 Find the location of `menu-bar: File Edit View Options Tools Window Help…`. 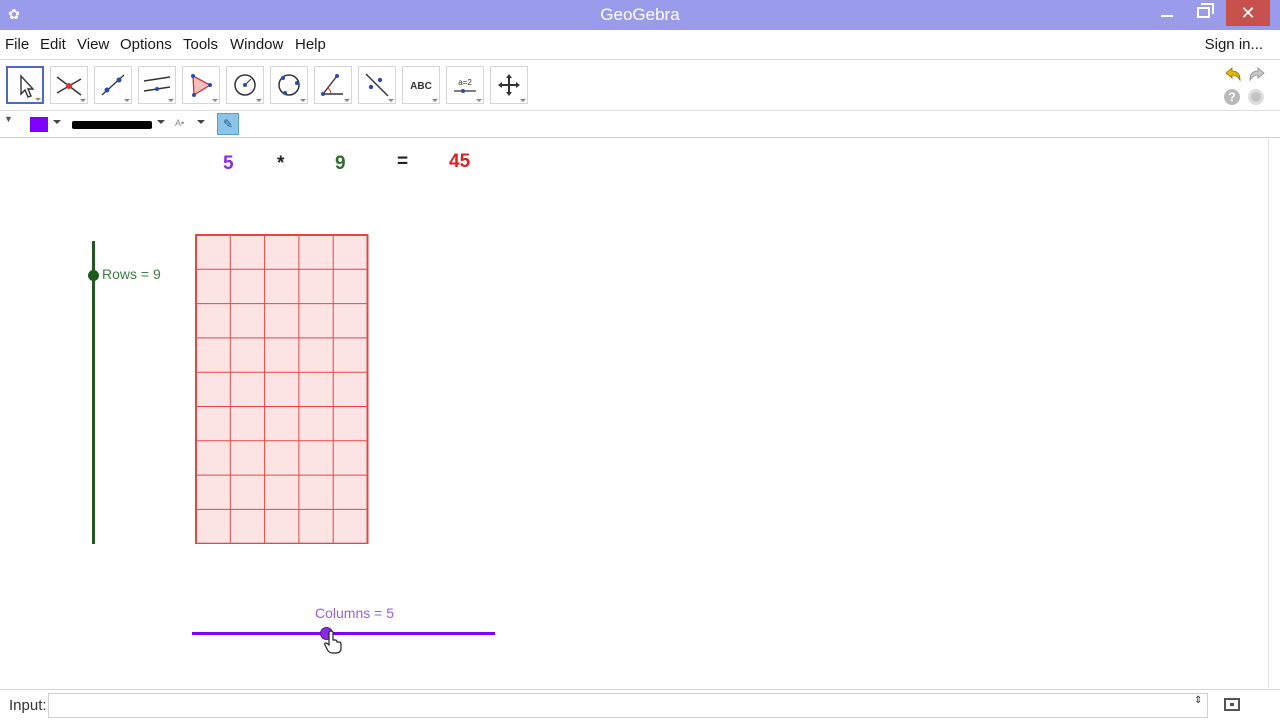

menu-bar: File Edit View Options Tools Window Help… is located at coordinates (640, 45).